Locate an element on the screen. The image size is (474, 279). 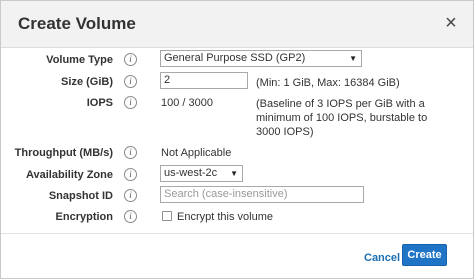
size-input: 2 is located at coordinates (204, 80).